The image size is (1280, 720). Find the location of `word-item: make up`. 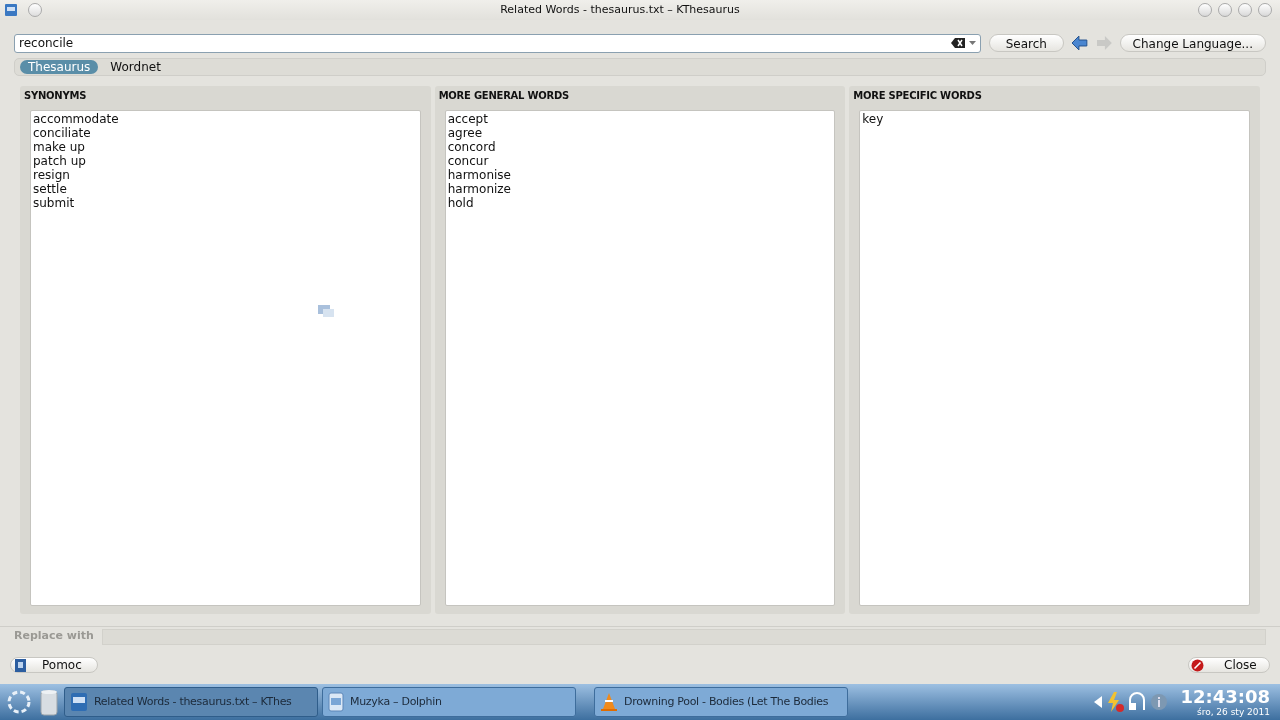

word-item: make up is located at coordinates (225, 147).